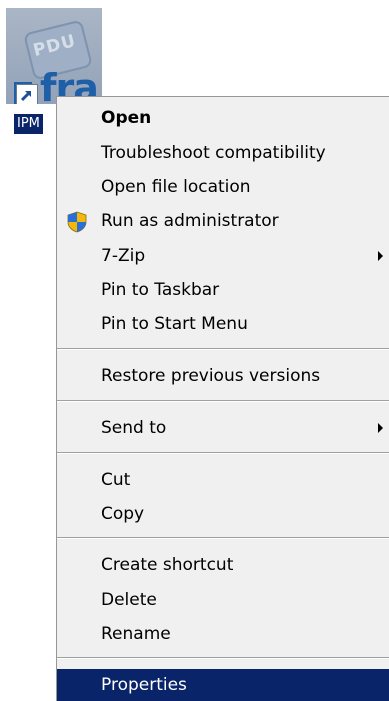 This screenshot has height=701, width=389. I want to click on menu-item-run-as-administrator: Run as administrator, so click(223, 221).